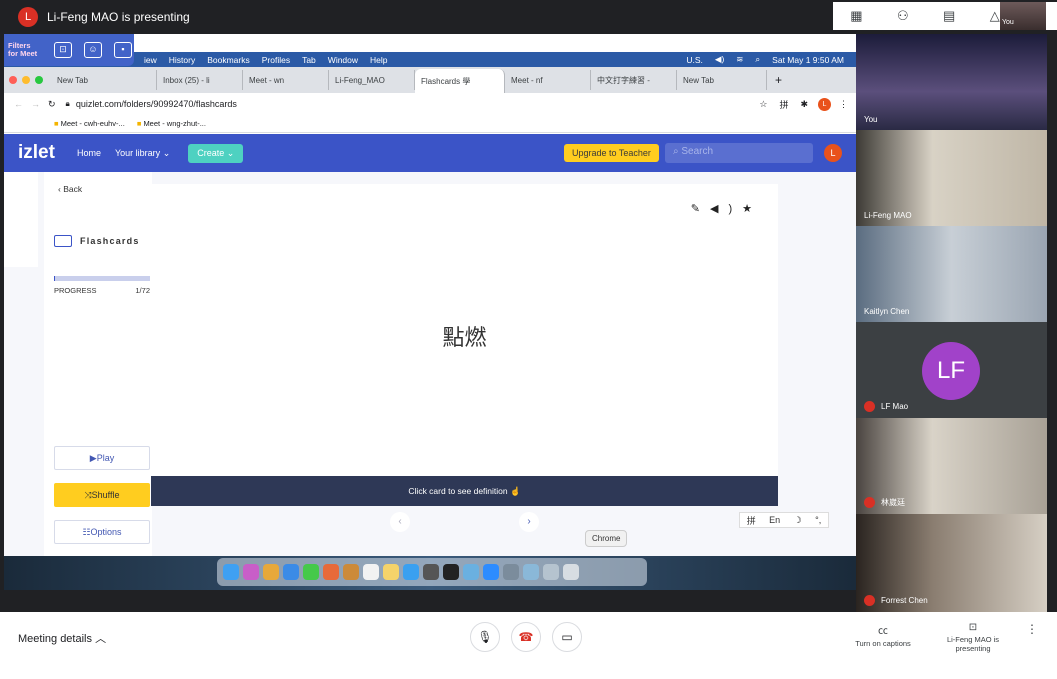 The image size is (1057, 679). Describe the element at coordinates (102, 458) in the screenshot. I see `play-button: ▶ Play` at that location.